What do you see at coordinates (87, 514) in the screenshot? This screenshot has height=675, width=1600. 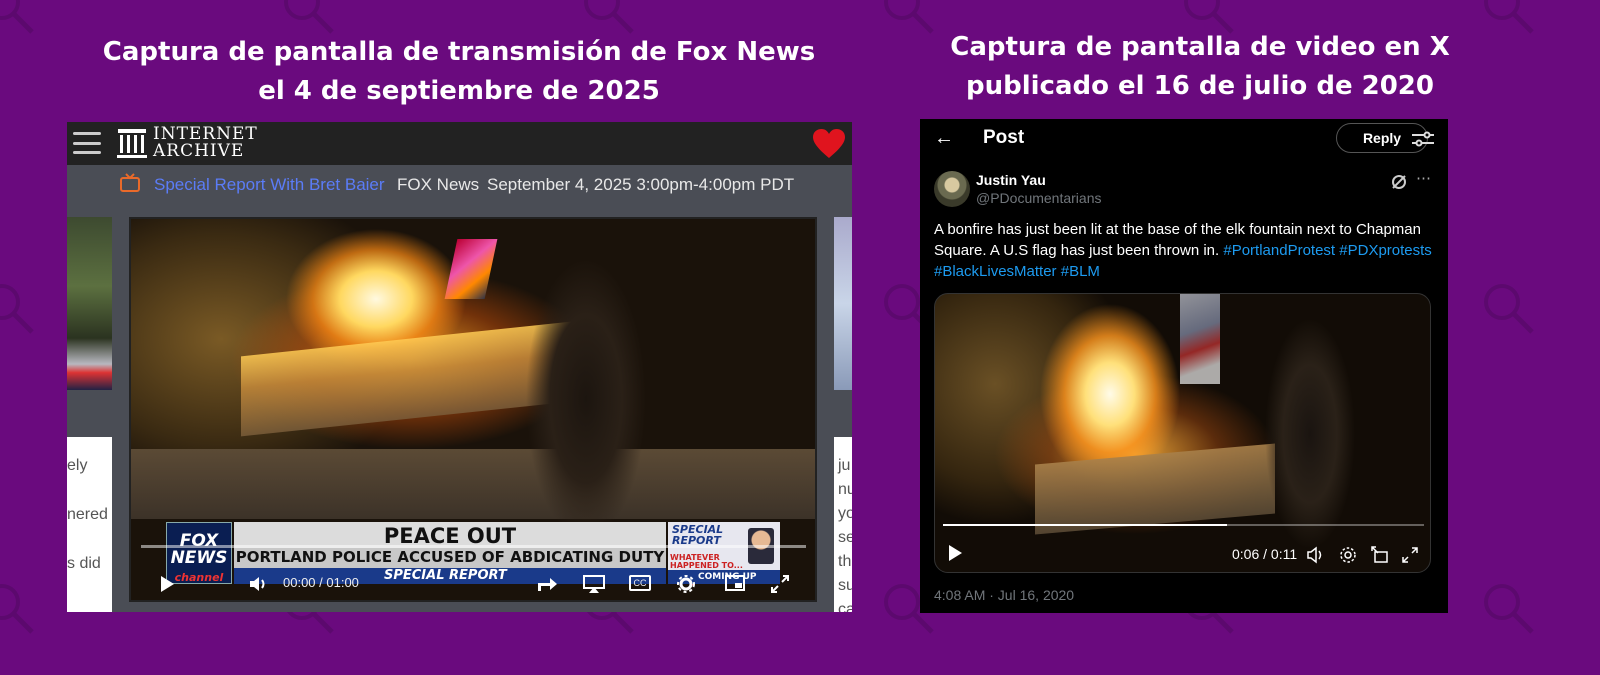 I see `transcript-line: nered` at bounding box center [87, 514].